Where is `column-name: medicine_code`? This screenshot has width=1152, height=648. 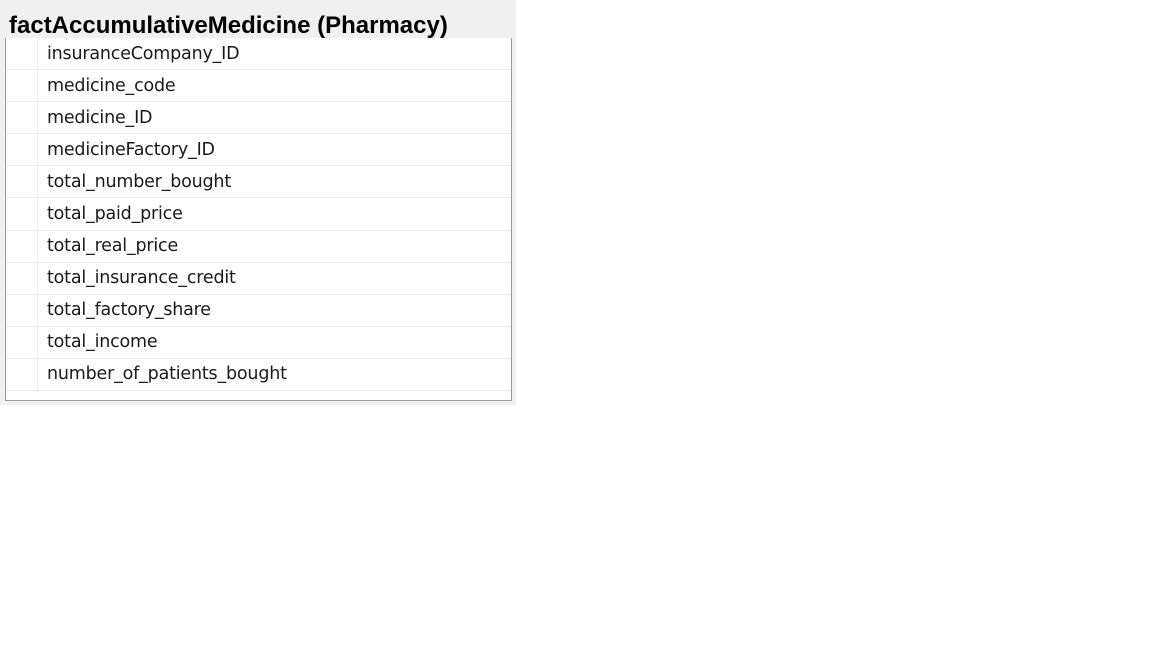 column-name: medicine_code is located at coordinates (111, 85).